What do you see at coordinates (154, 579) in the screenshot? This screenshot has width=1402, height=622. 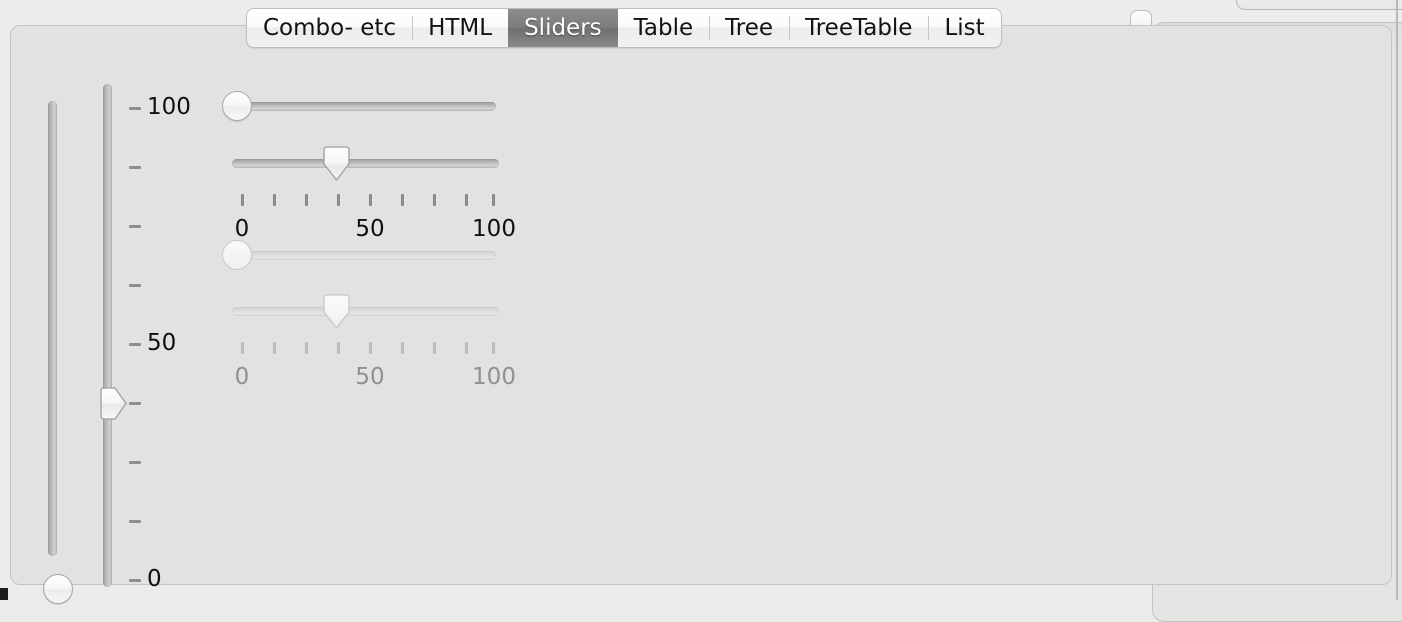 I see `vertical-tick-label-0: 0` at bounding box center [154, 579].